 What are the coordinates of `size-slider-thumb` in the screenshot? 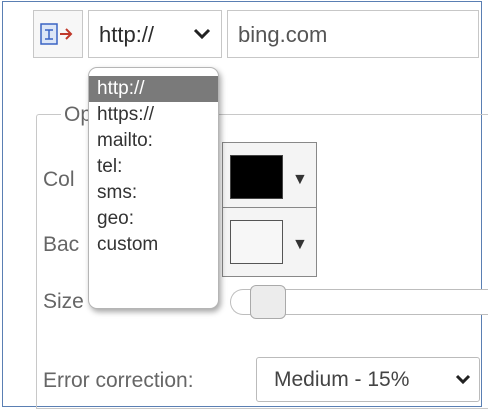 It's located at (268, 302).